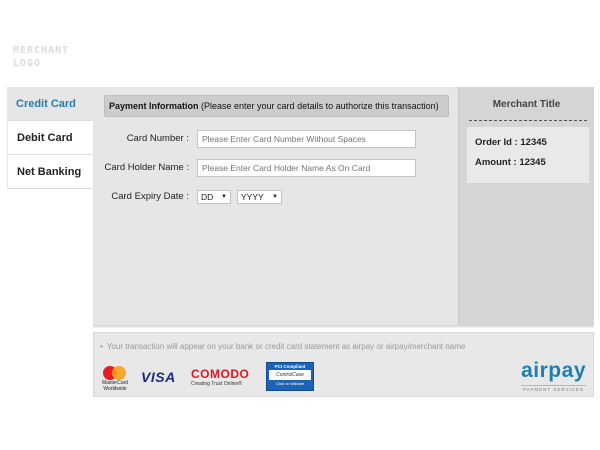 Image resolution: width=600 pixels, height=450 pixels. I want to click on card-number-input, so click(306, 139).